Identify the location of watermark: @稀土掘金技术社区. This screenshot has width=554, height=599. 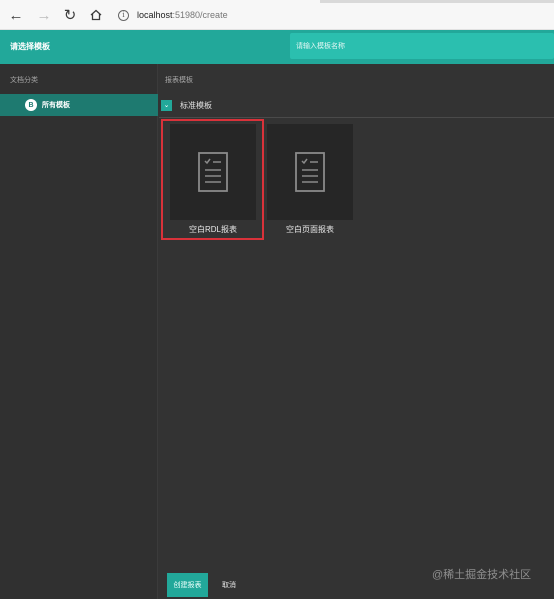
(482, 575).